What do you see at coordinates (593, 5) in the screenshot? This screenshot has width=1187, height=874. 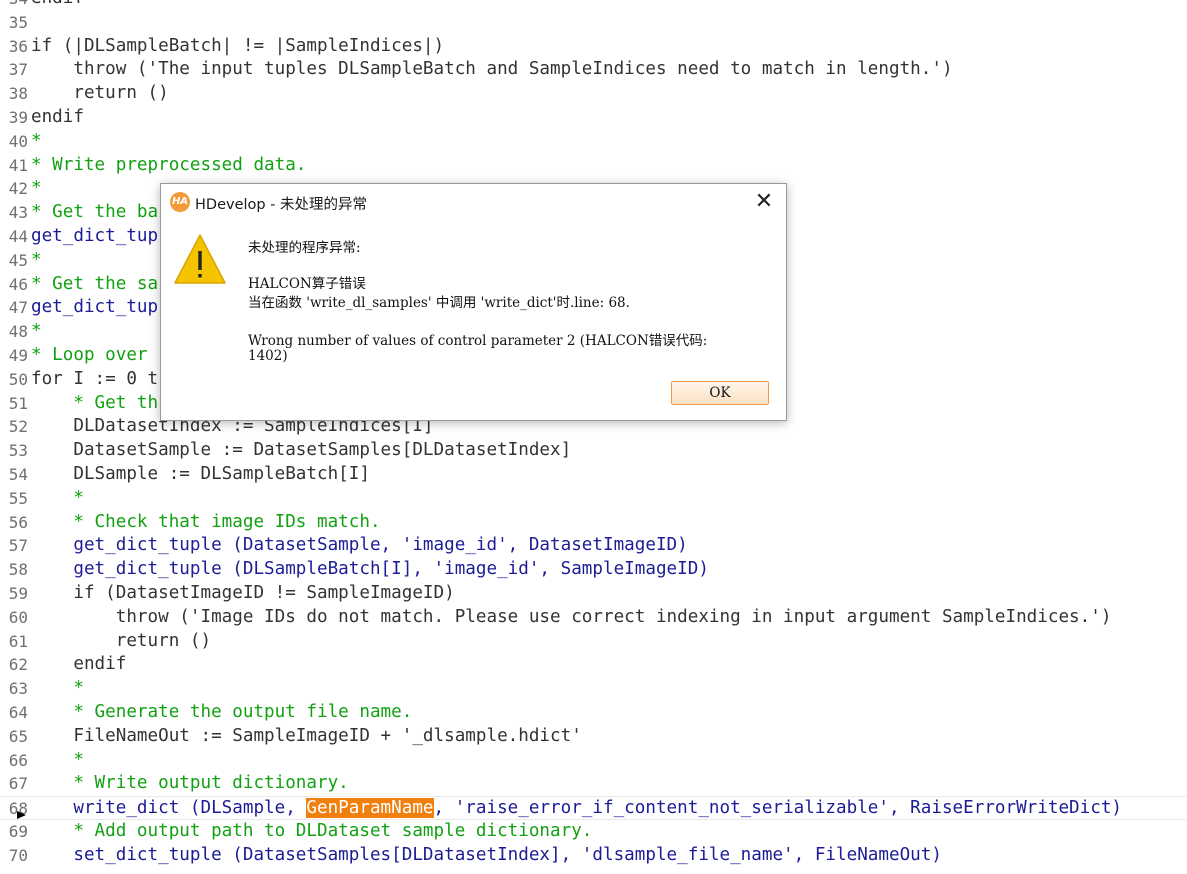 I see `code-line: 34endif` at bounding box center [593, 5].